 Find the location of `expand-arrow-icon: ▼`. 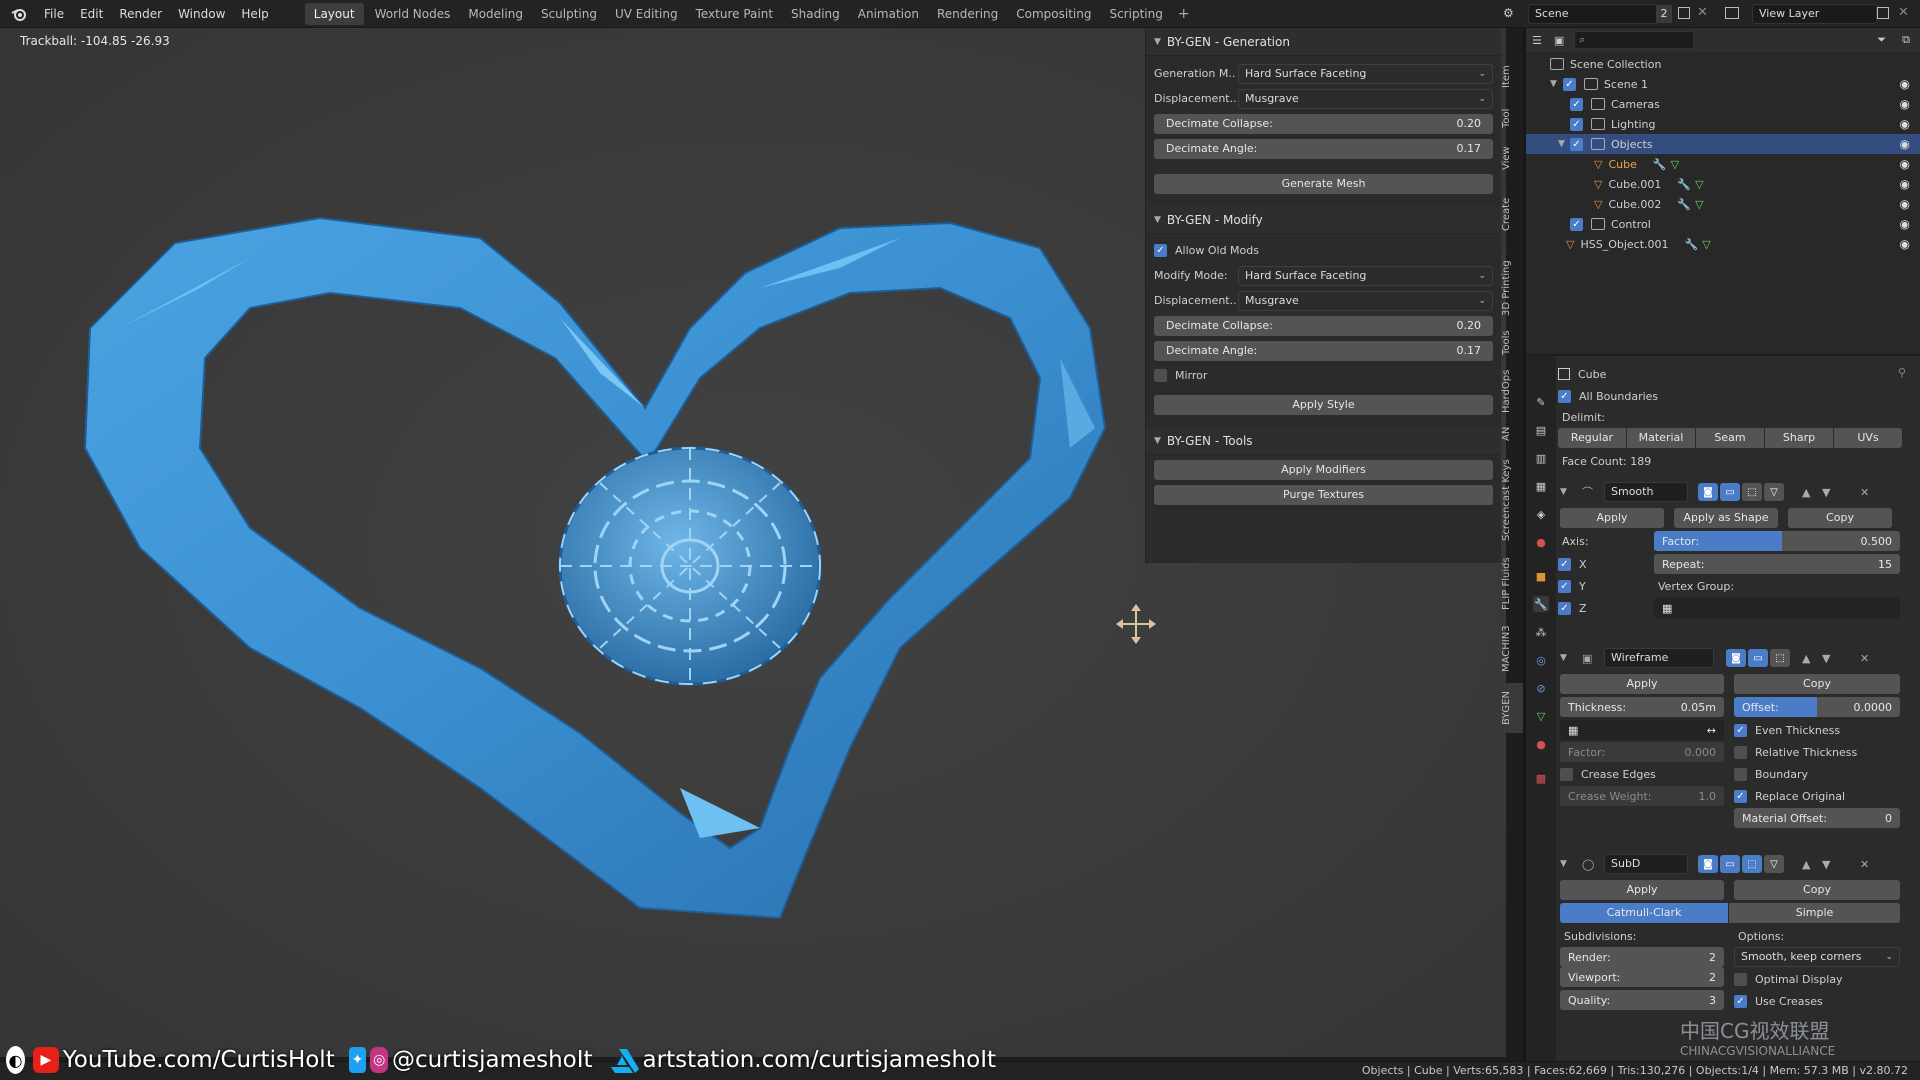

expand-arrow-icon: ▼ is located at coordinates (1561, 144).